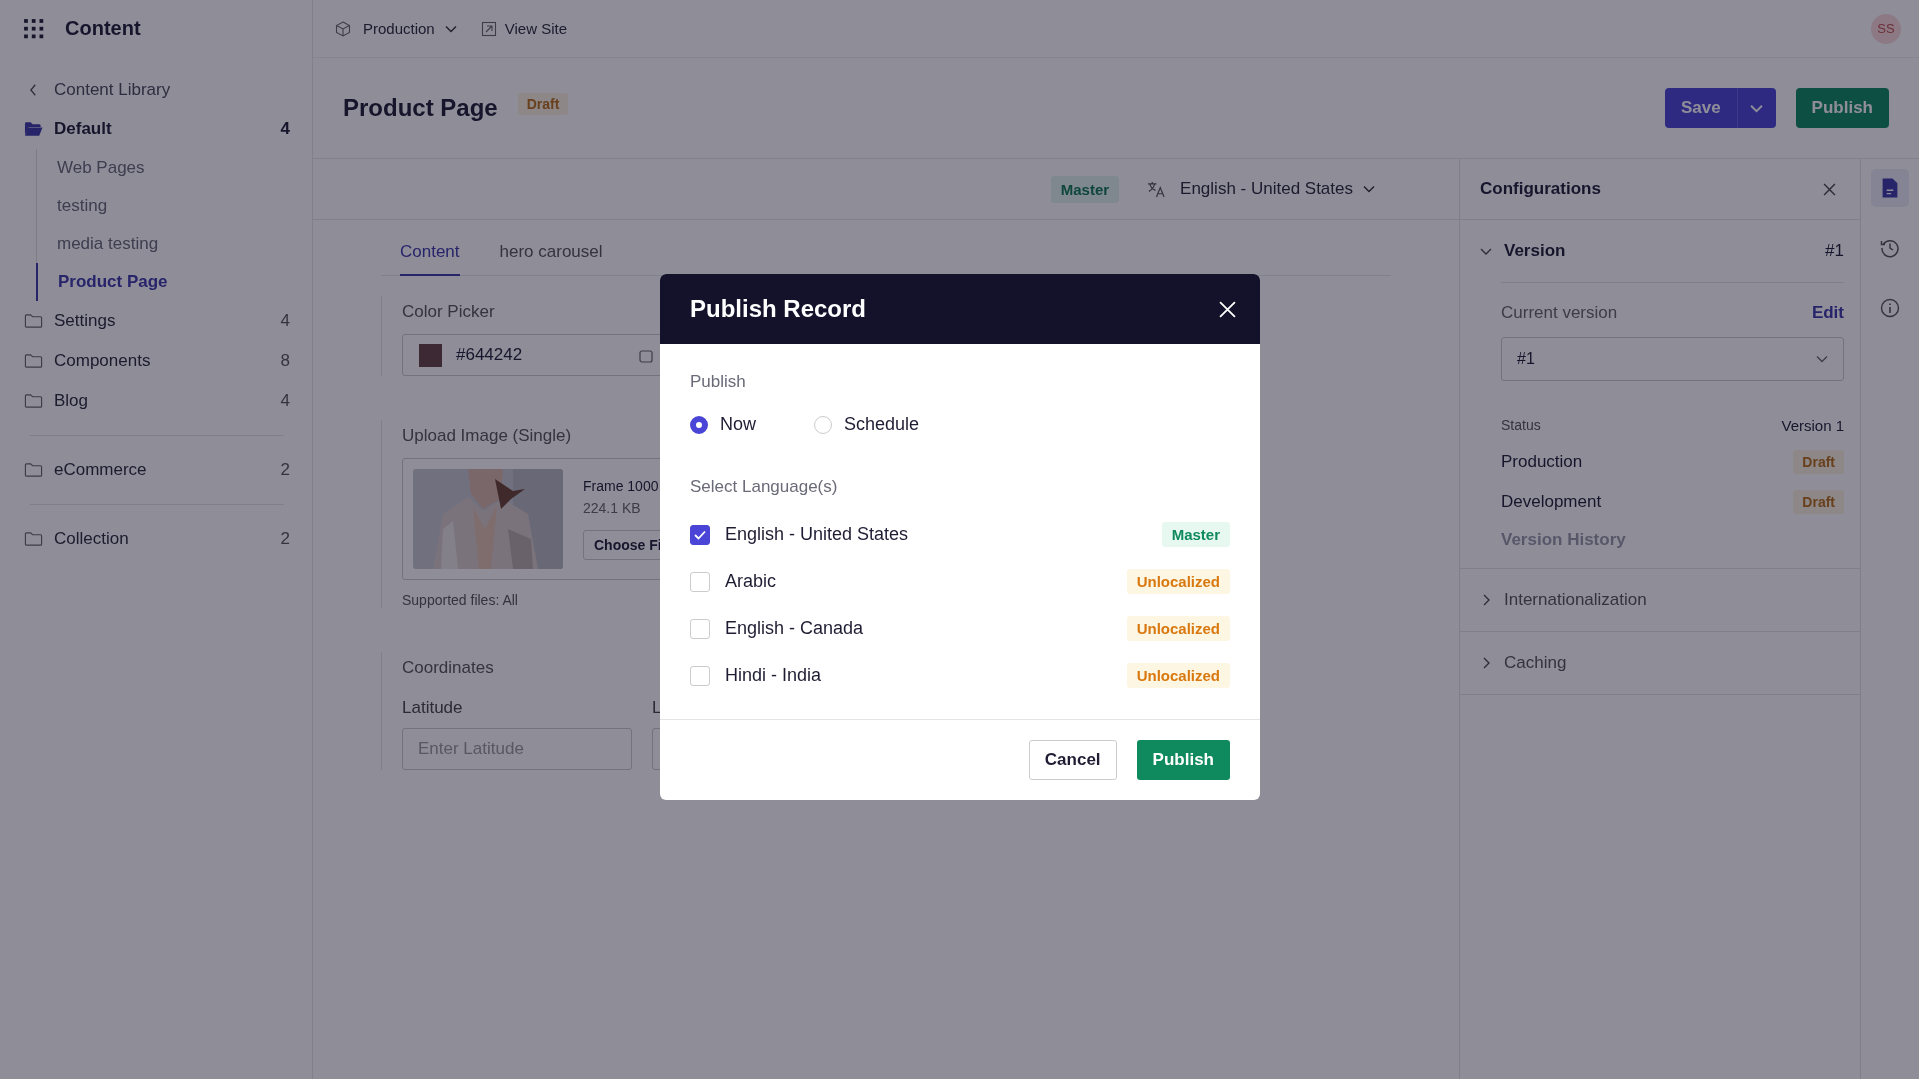 This screenshot has height=1079, width=1919. I want to click on radio-label: Now, so click(738, 424).